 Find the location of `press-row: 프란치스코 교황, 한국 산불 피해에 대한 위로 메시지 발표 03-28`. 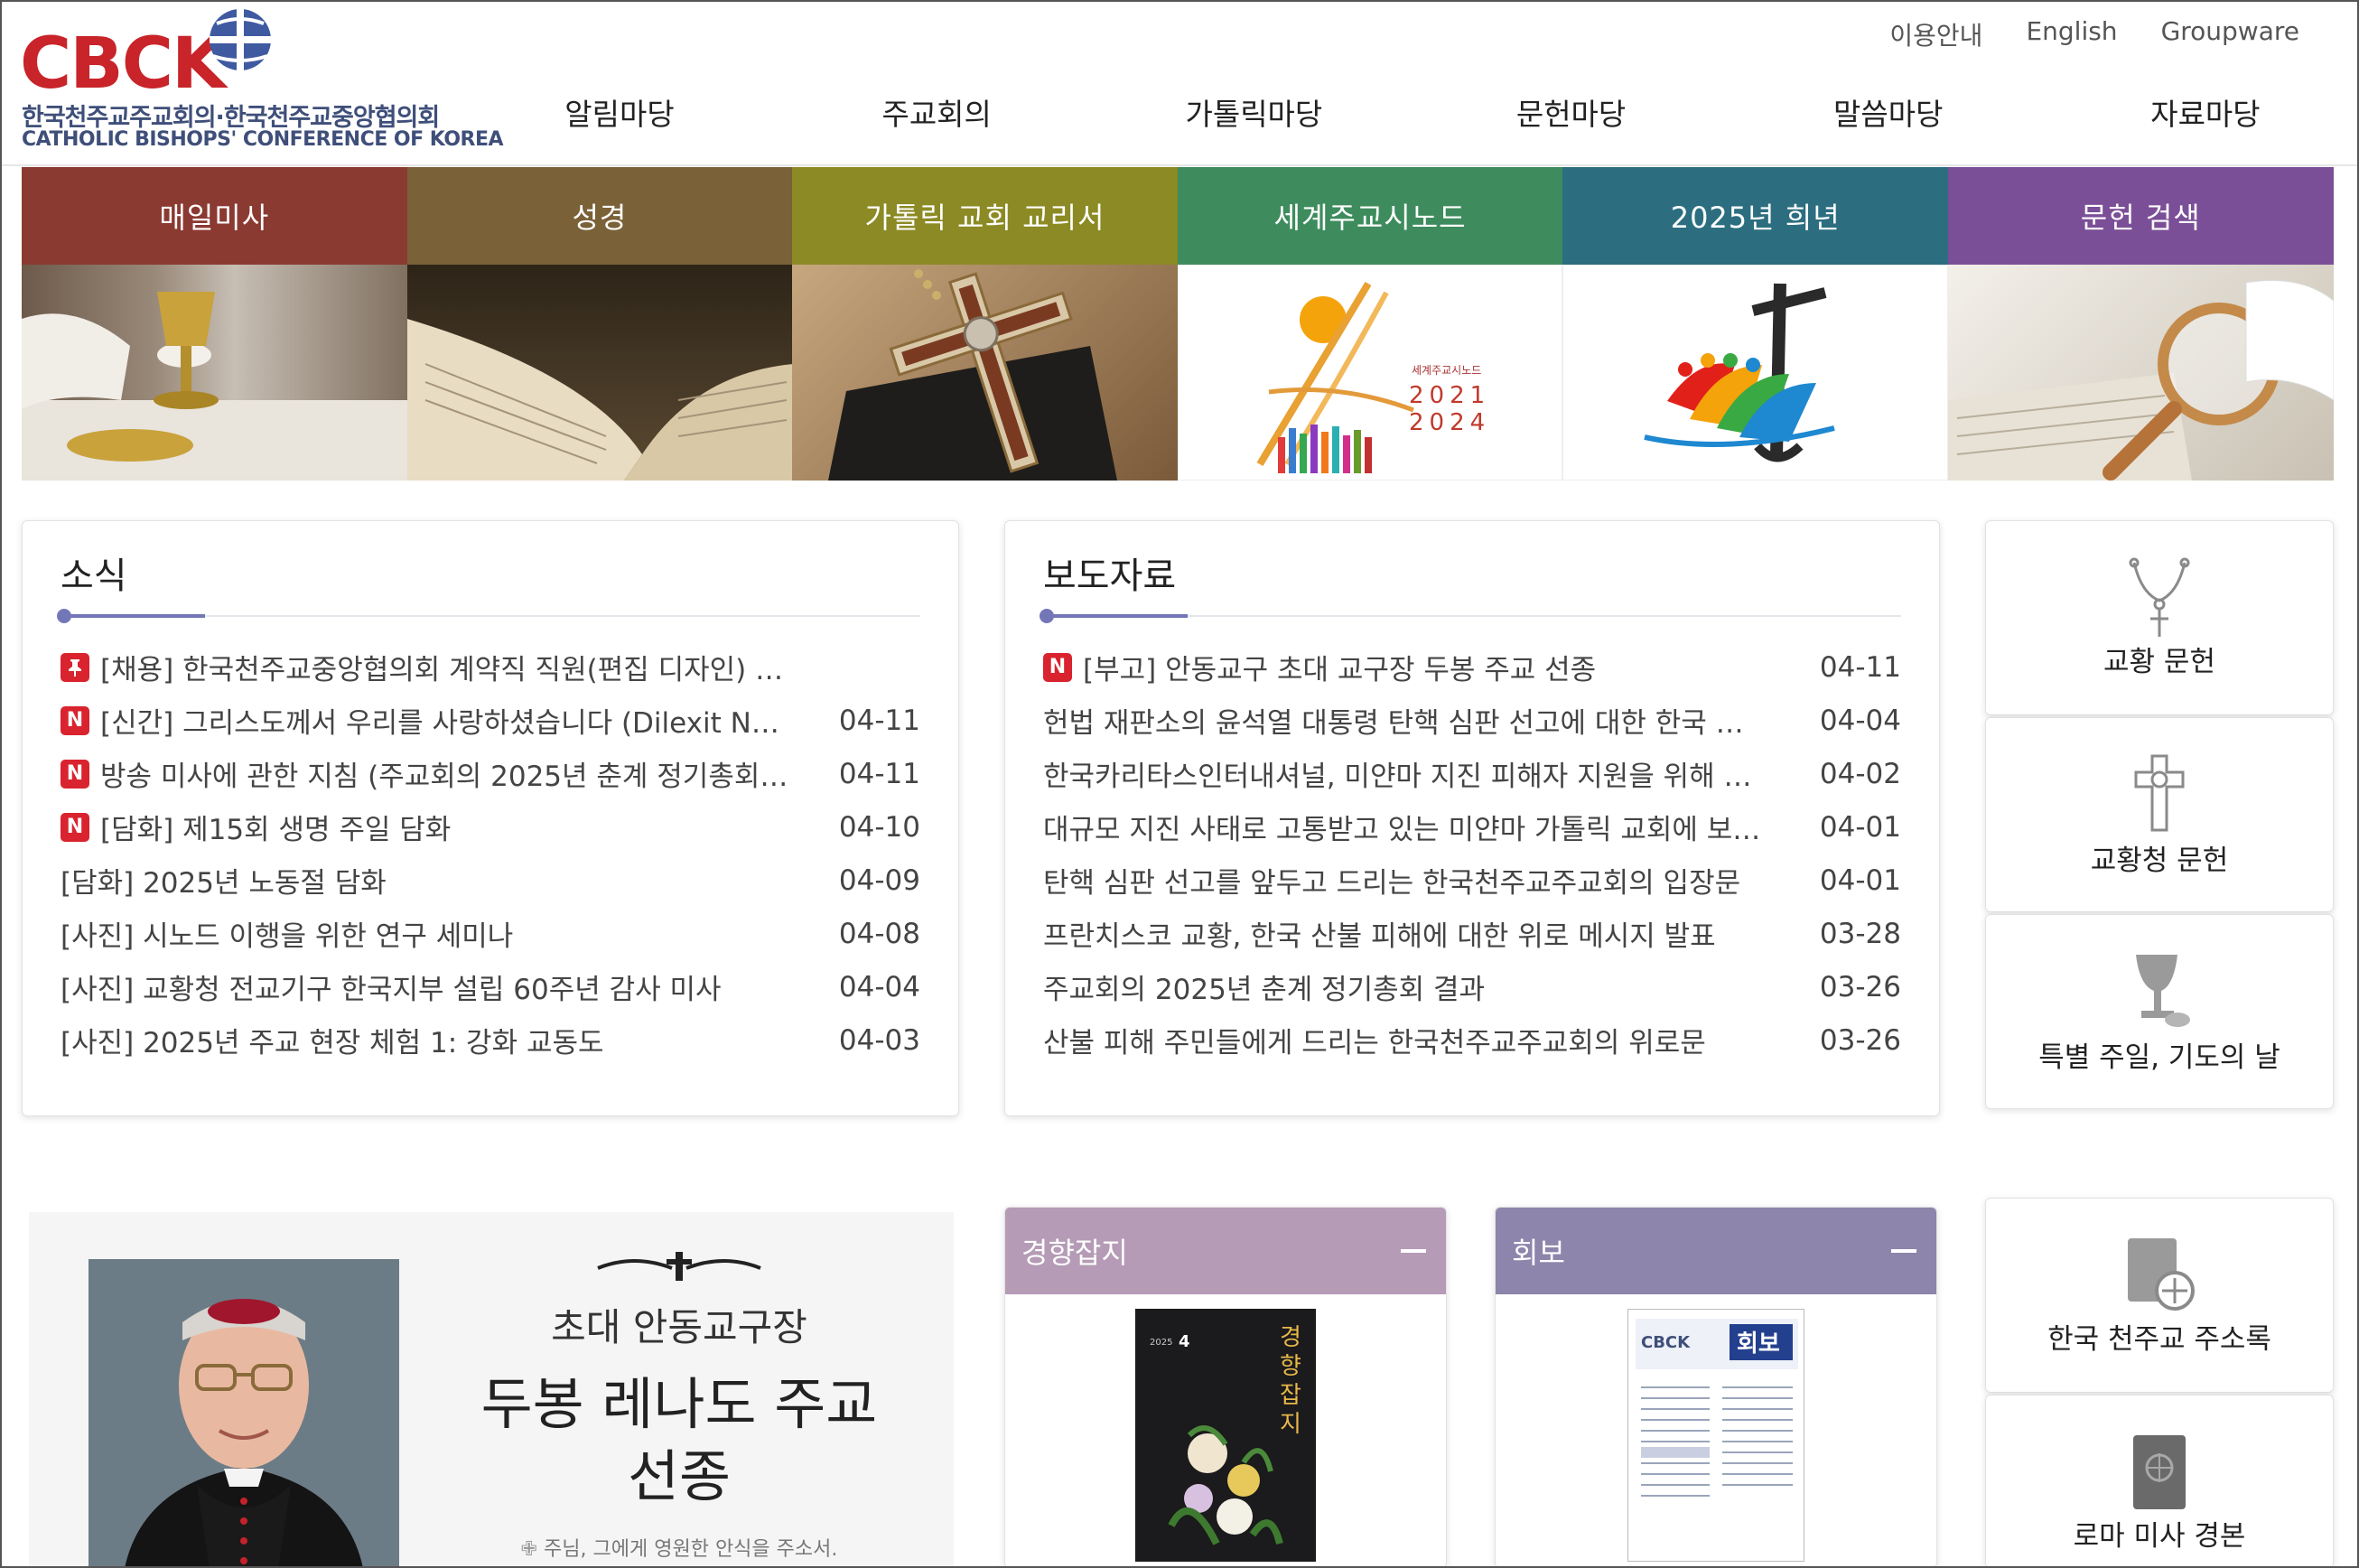

press-row: 프란치스코 교황, 한국 산불 피해에 대한 위로 메시지 발표 03-28 is located at coordinates (1472, 933).